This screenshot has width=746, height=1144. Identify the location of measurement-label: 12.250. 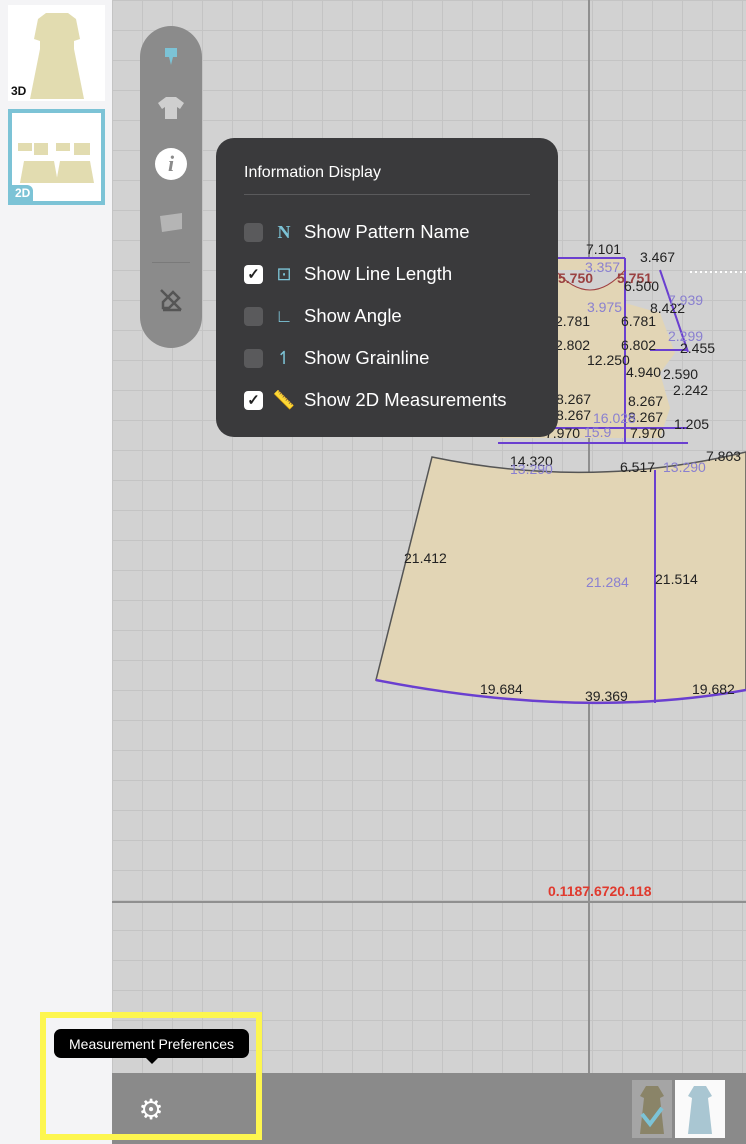
(608, 360).